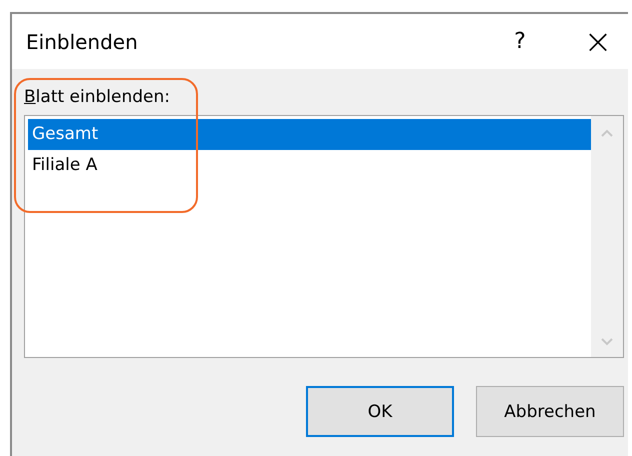  I want to click on cancel-button: Abbrechen, so click(550, 411).